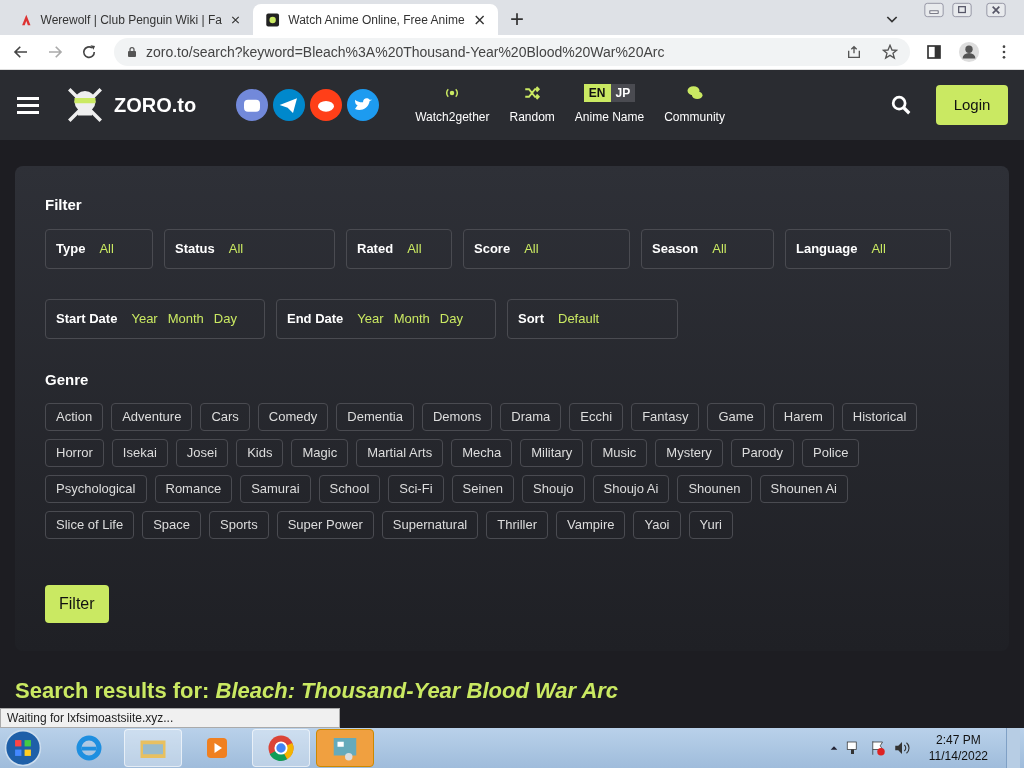 The image size is (1024, 768). I want to click on genre-tag: Police, so click(831, 453).